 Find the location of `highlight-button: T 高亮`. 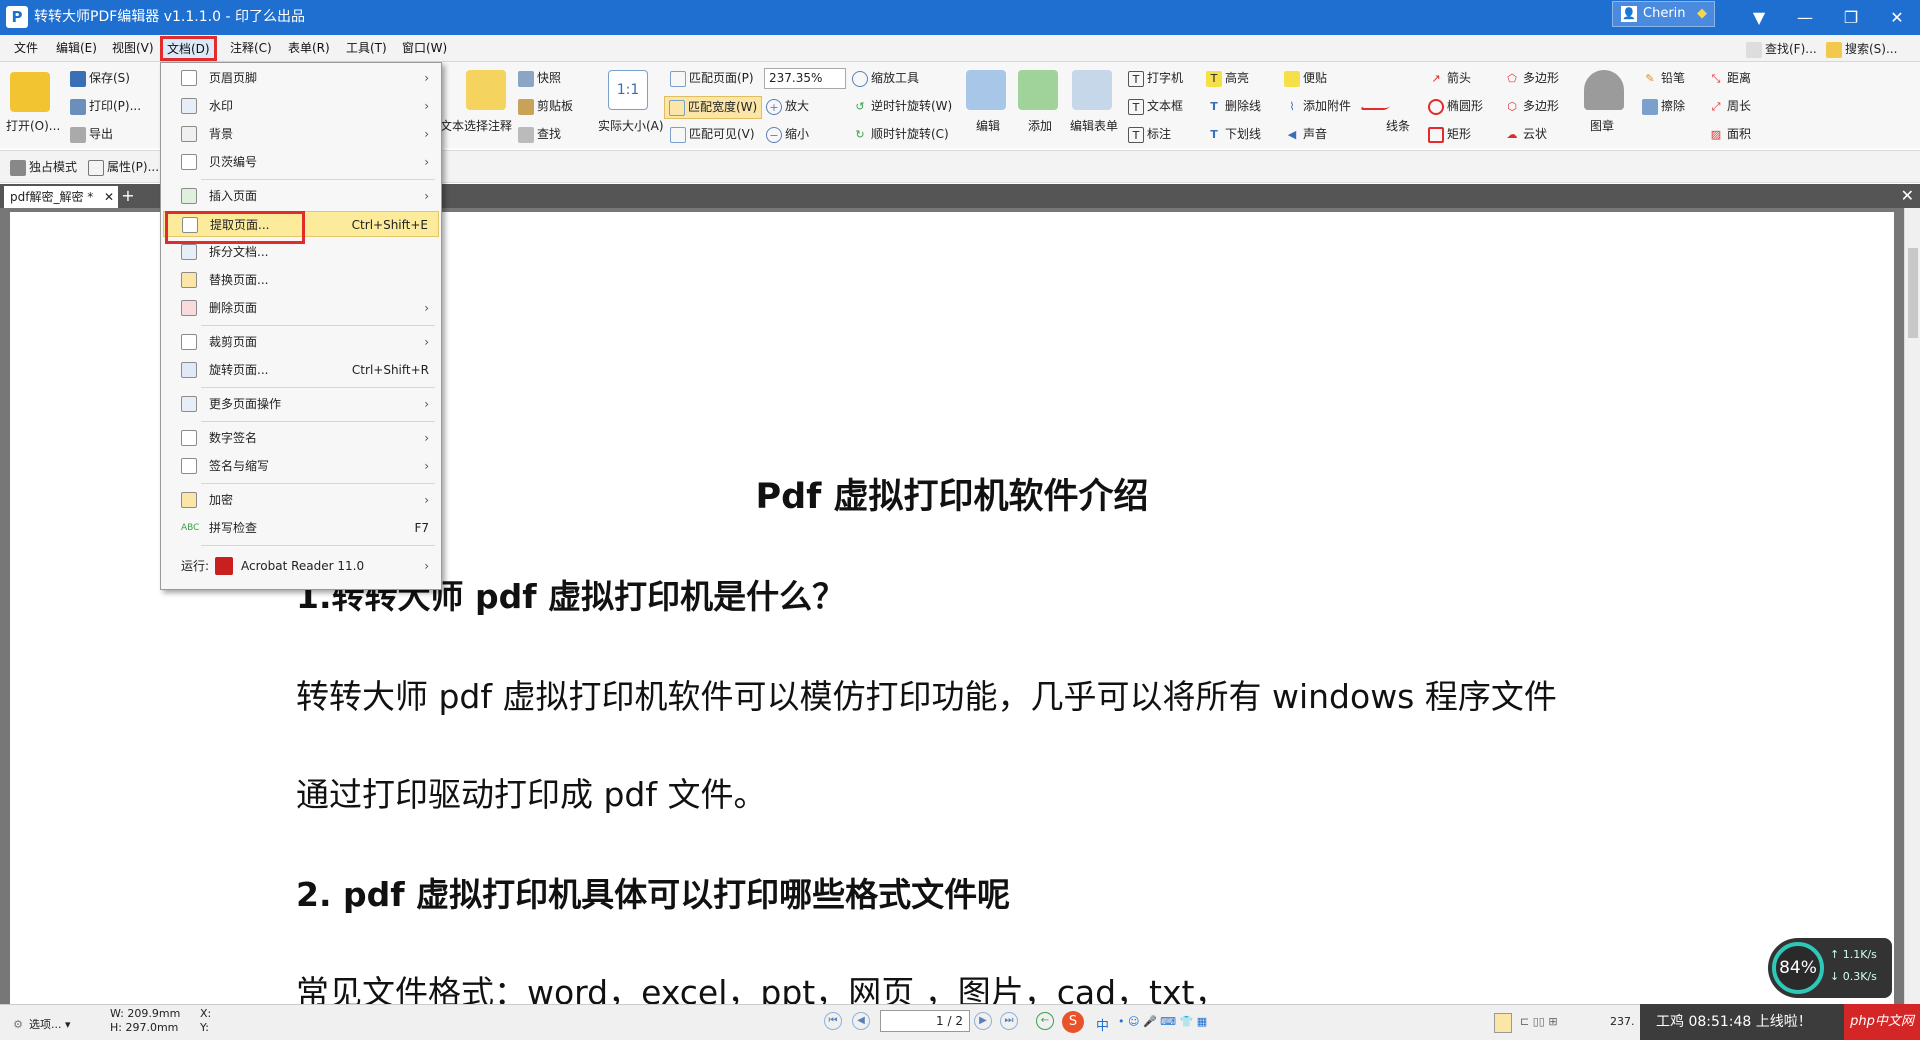

highlight-button: T 高亮 is located at coordinates (1227, 78).